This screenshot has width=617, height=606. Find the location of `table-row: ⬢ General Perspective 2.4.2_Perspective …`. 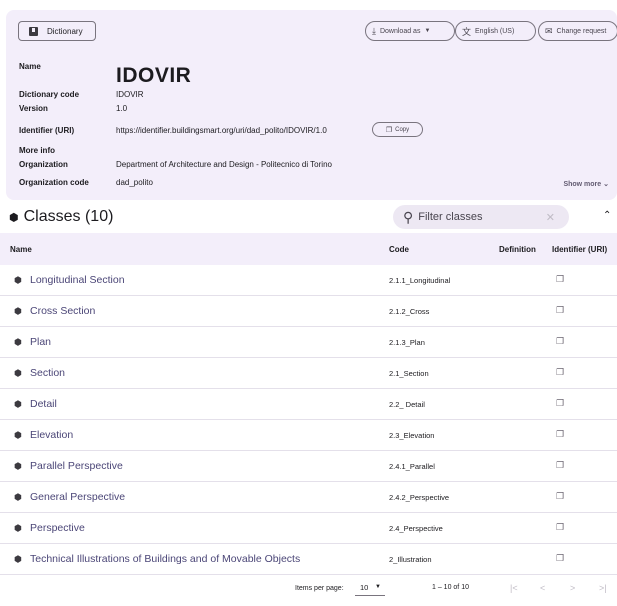

table-row: ⬢ General Perspective 2.4.2_Perspective … is located at coordinates (308, 497).